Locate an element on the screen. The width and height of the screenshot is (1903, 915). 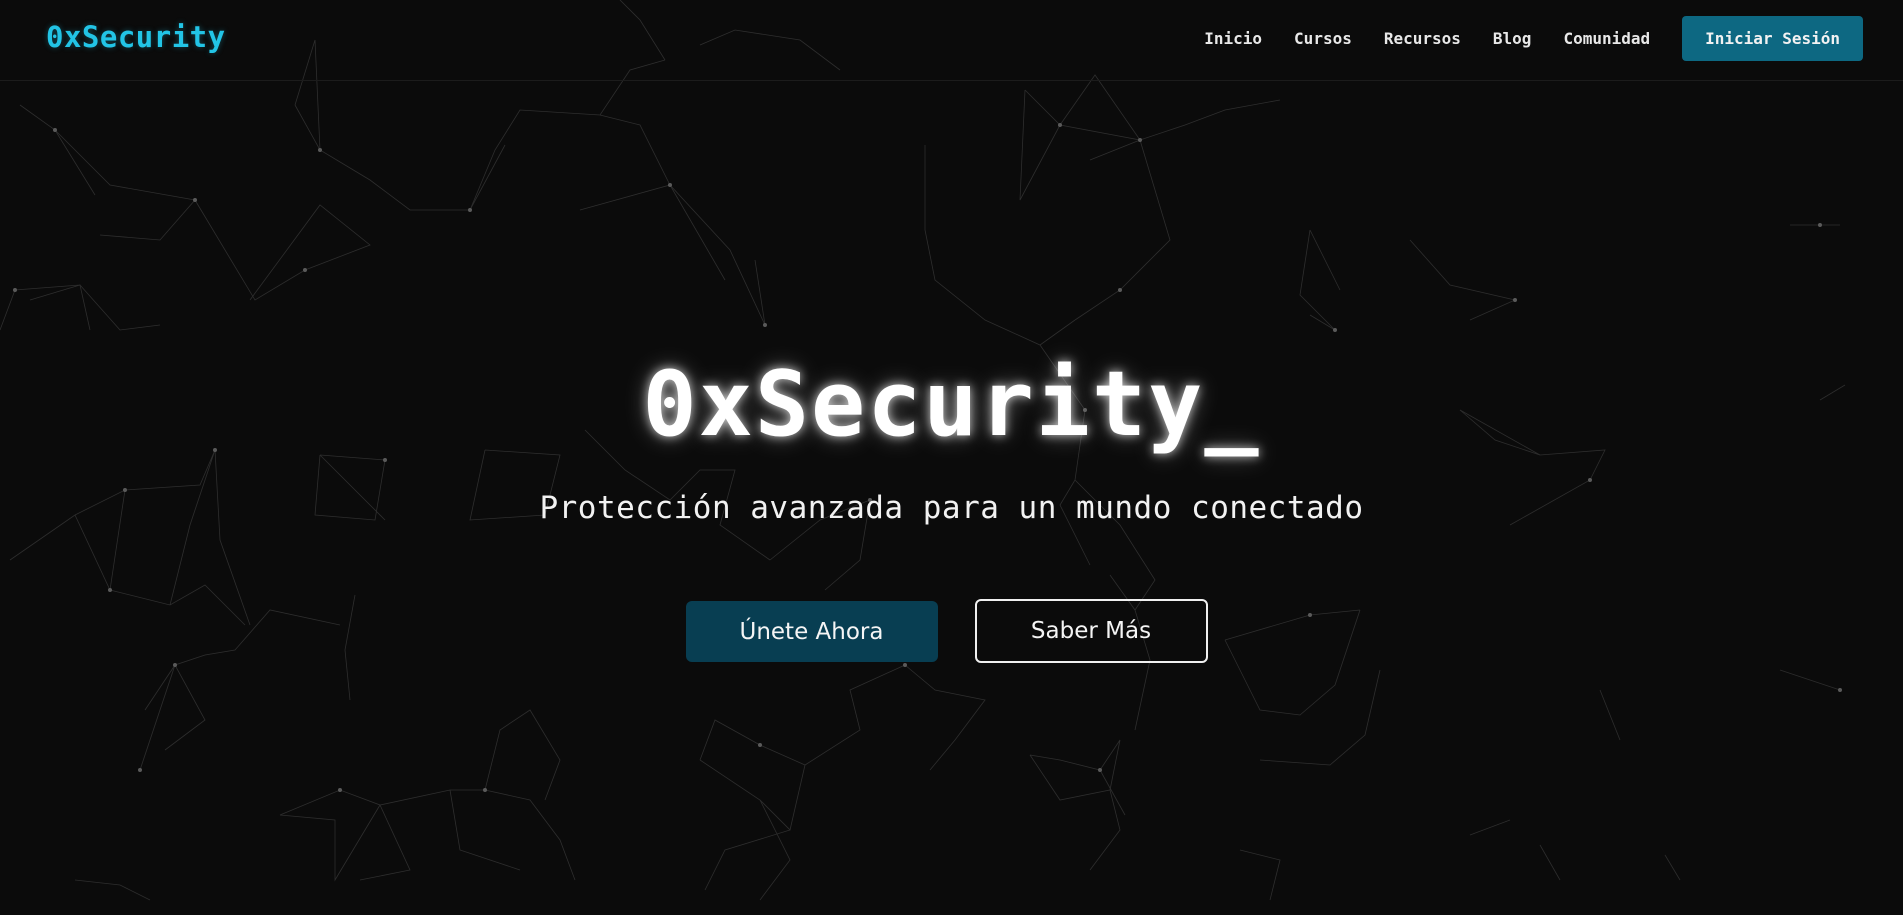
nav-item-recursos: Recursos is located at coordinates (1422, 38).